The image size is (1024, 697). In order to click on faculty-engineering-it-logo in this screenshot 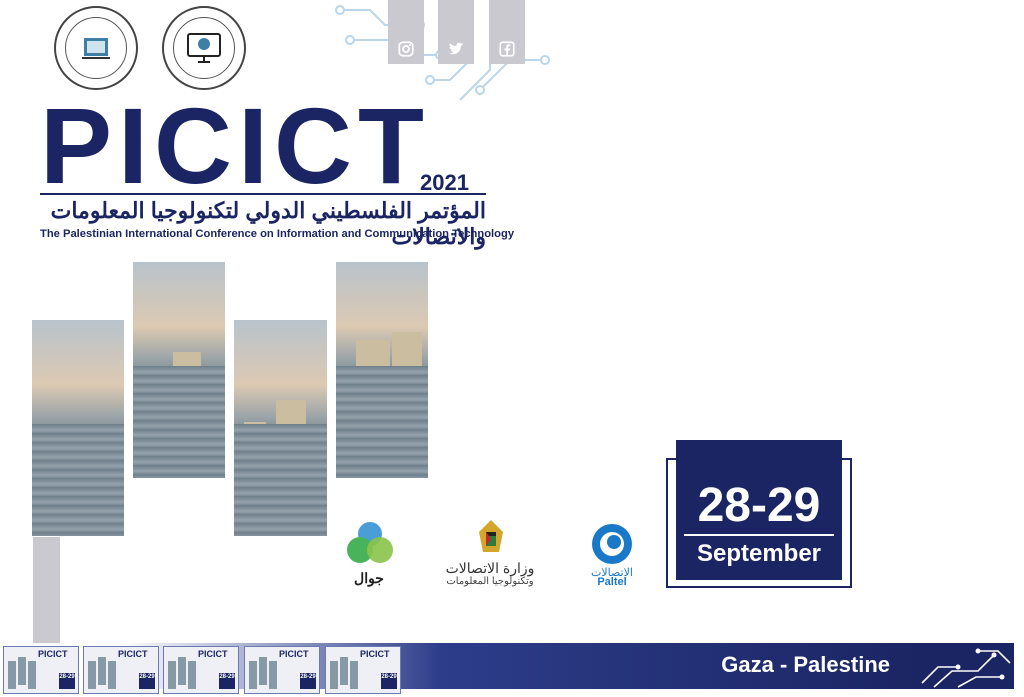, I will do `click(204, 48)`.